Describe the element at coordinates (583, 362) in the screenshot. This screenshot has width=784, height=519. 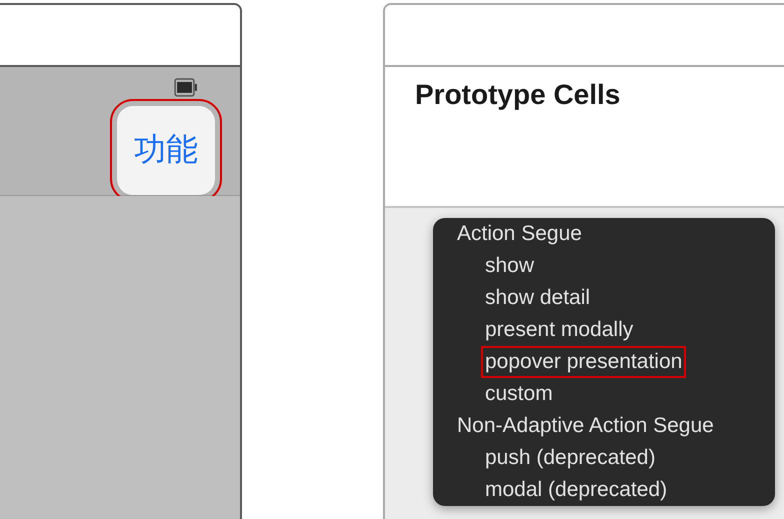
I see `menu-item: popover presentation` at that location.